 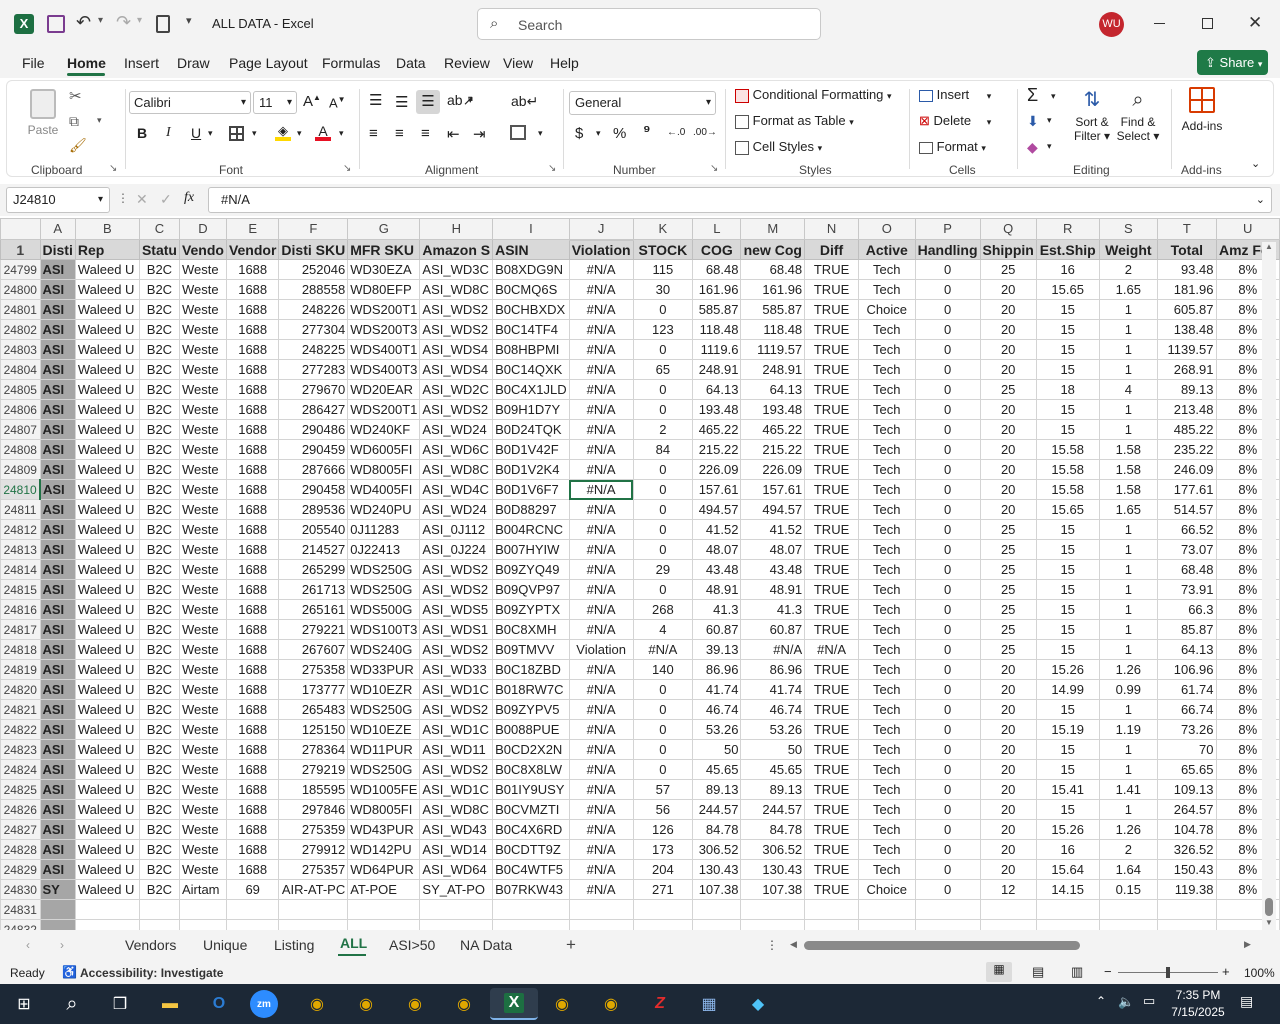 I want to click on cell: 1.26, so click(x=1128, y=669).